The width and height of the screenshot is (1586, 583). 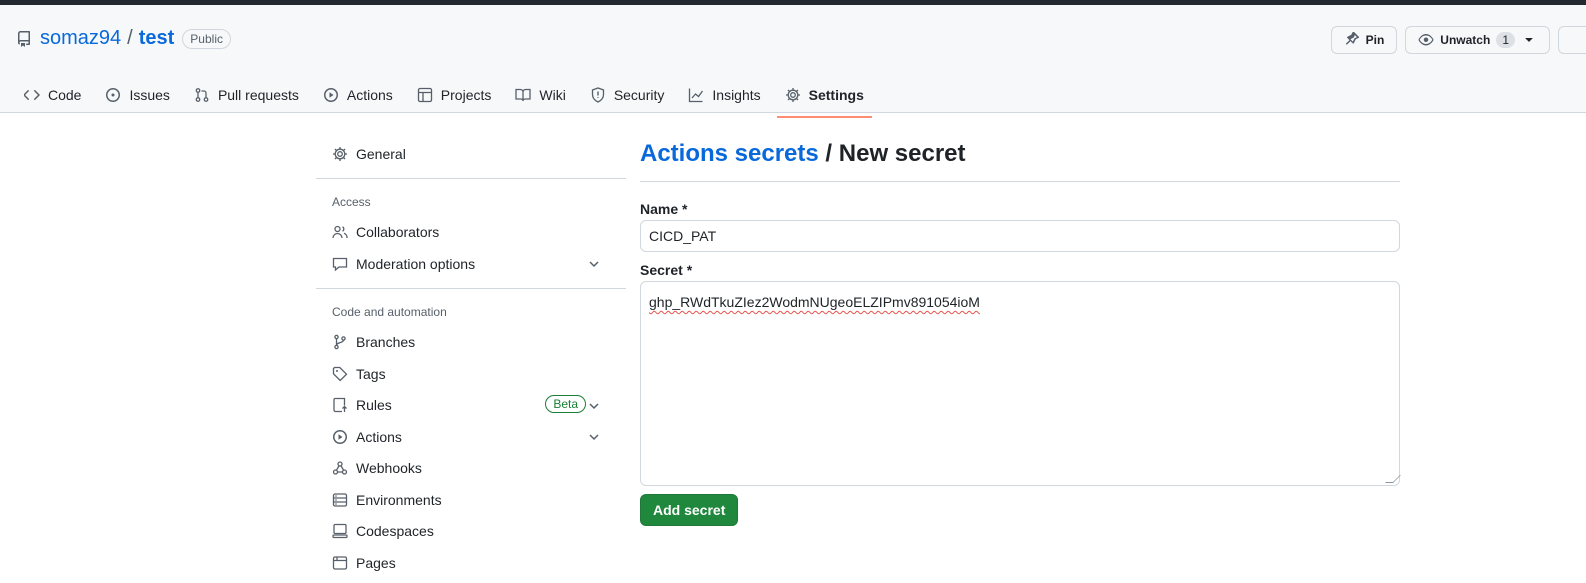 What do you see at coordinates (1352, 38) in the screenshot?
I see `pin-icon` at bounding box center [1352, 38].